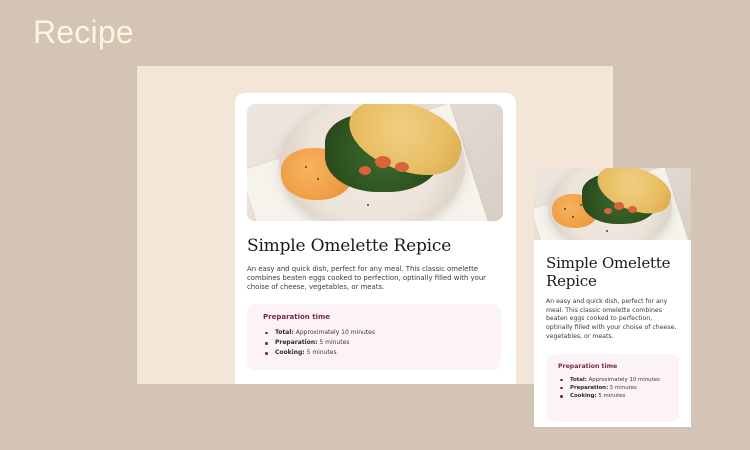 Image resolution: width=750 pixels, height=450 pixels. What do you see at coordinates (83, 32) in the screenshot?
I see `page-title: Recipe` at bounding box center [83, 32].